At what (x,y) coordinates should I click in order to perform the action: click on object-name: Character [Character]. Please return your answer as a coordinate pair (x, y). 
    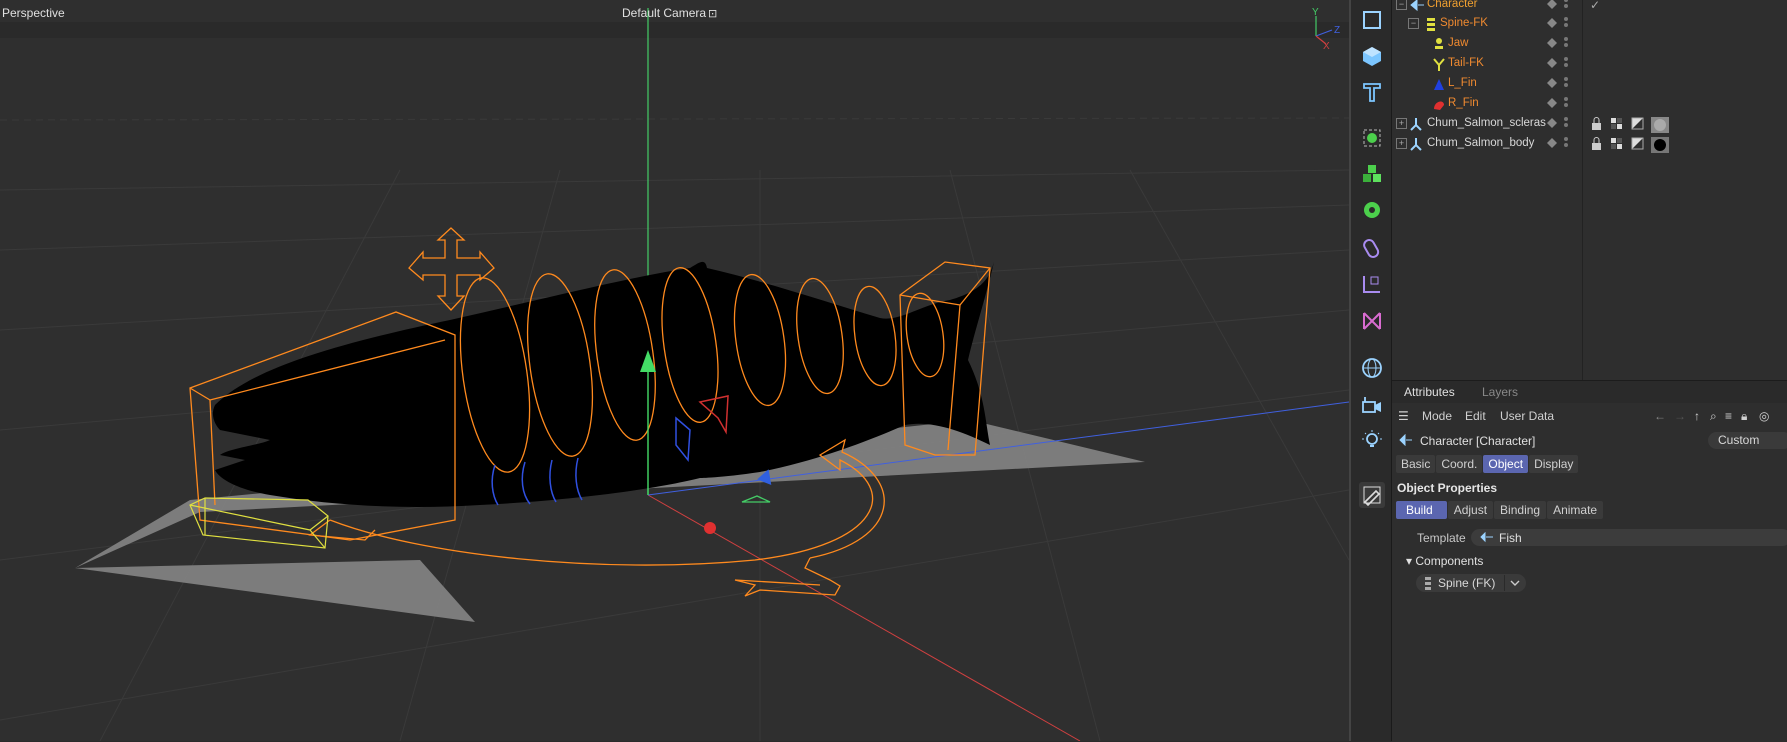
    Looking at the image, I should click on (1478, 441).